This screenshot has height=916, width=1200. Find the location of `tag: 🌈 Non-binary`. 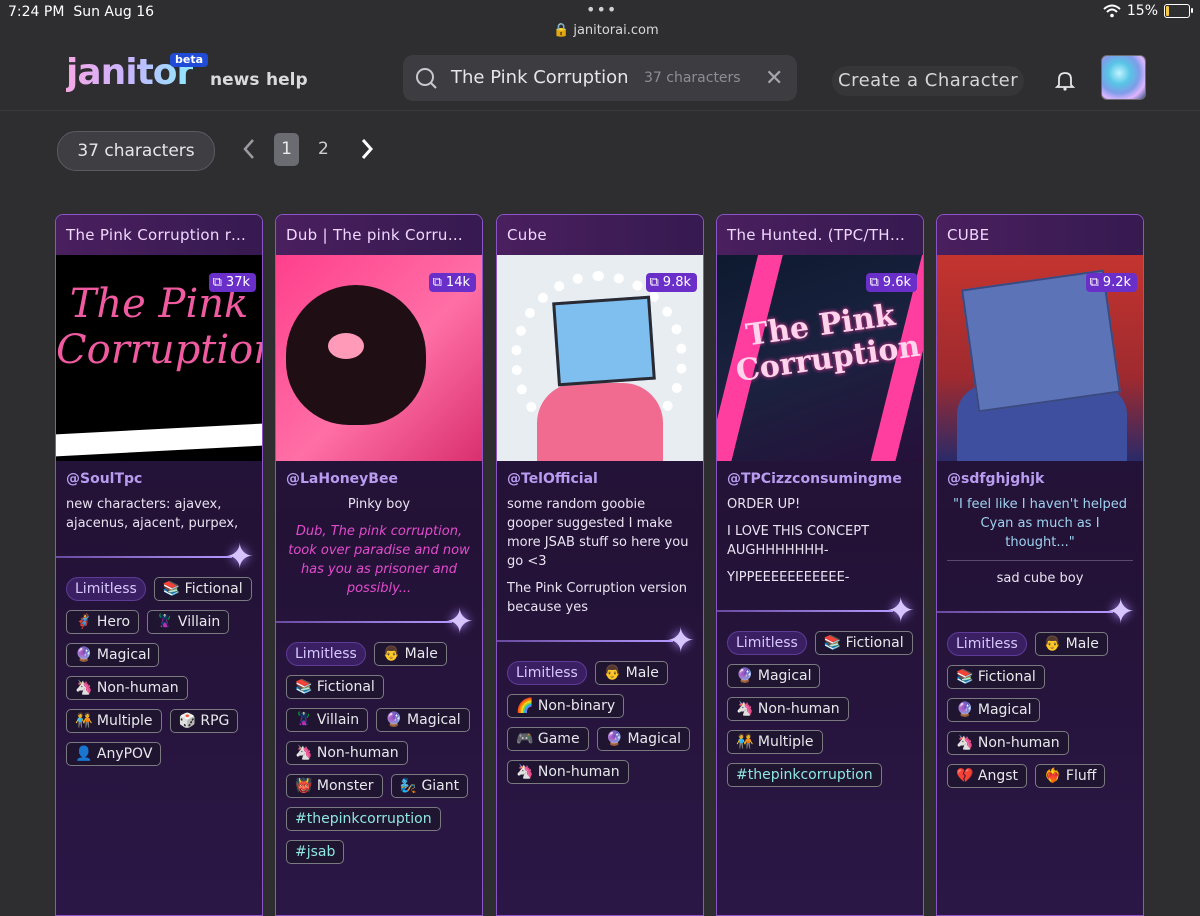

tag: 🌈 Non-binary is located at coordinates (566, 706).